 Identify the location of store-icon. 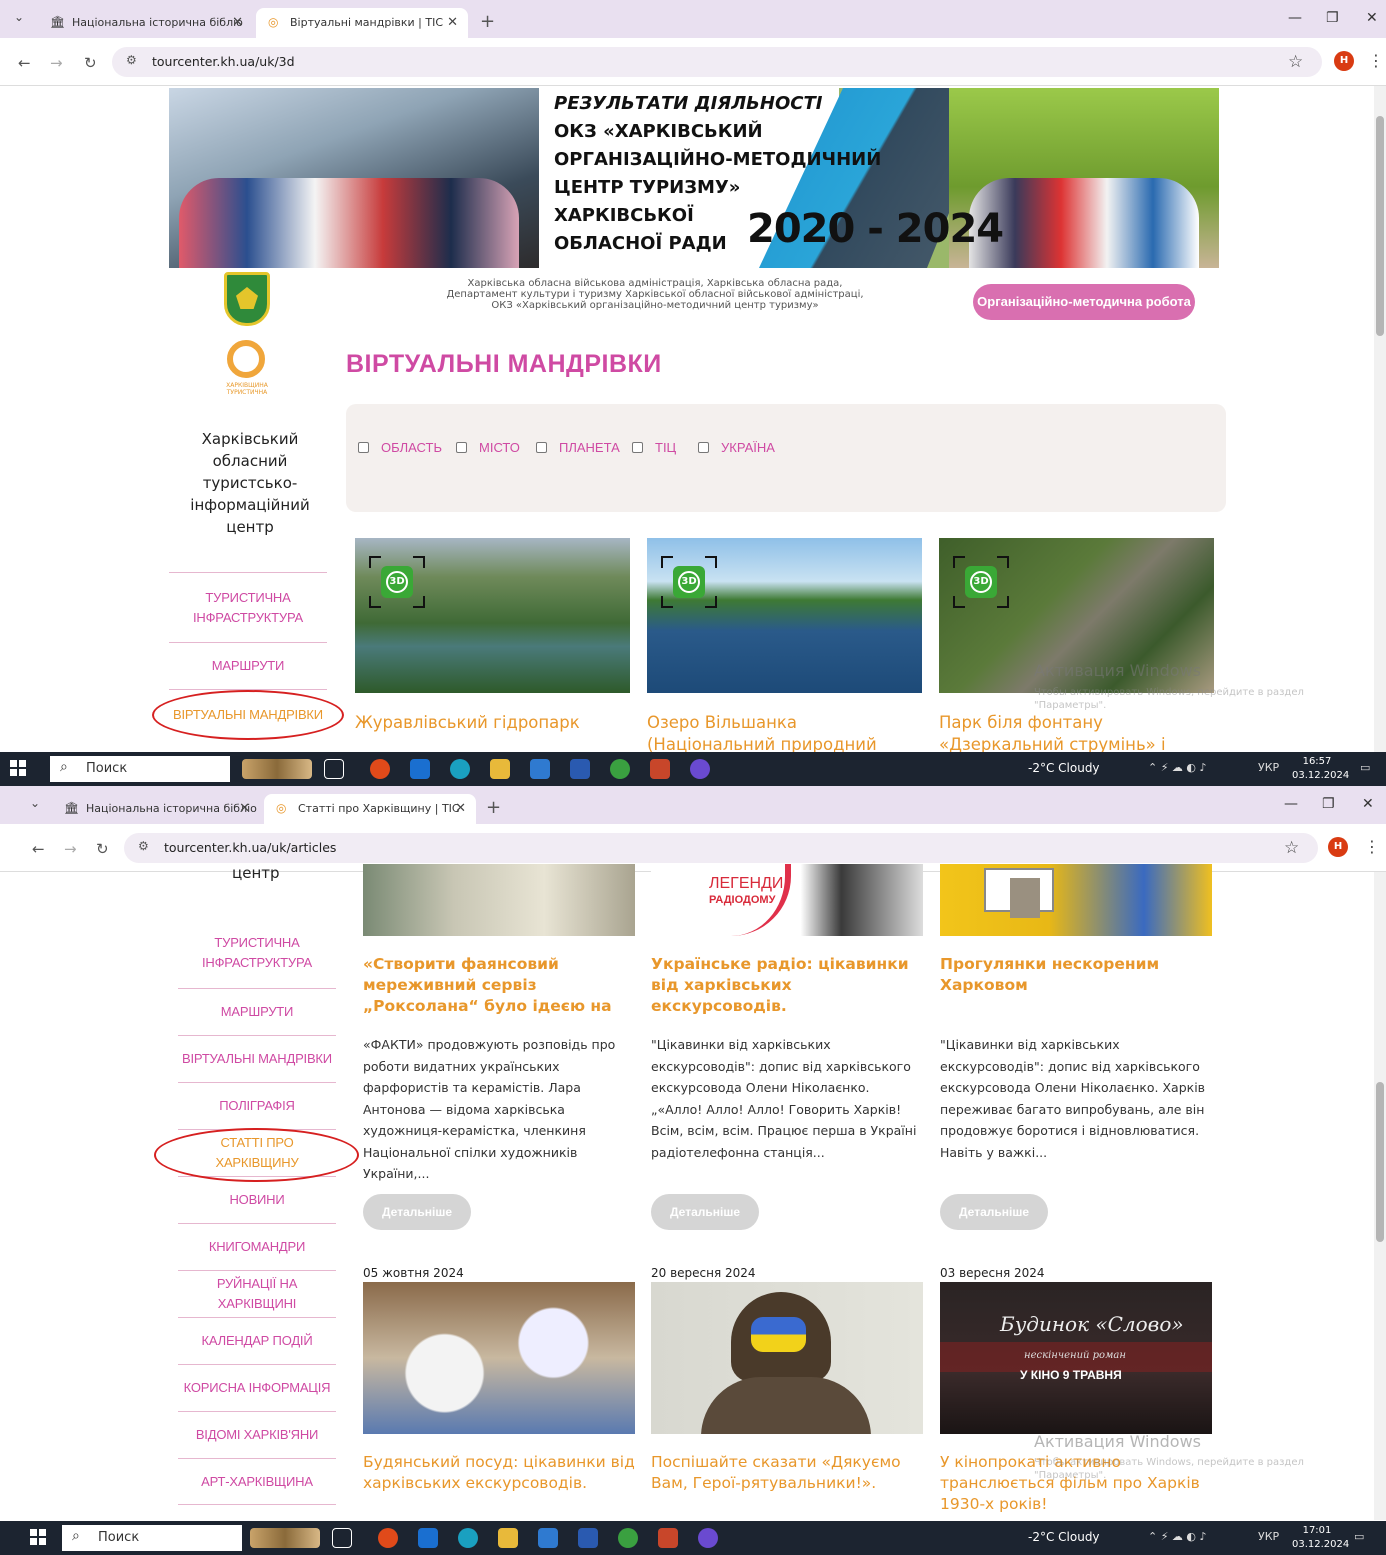
(548, 1538).